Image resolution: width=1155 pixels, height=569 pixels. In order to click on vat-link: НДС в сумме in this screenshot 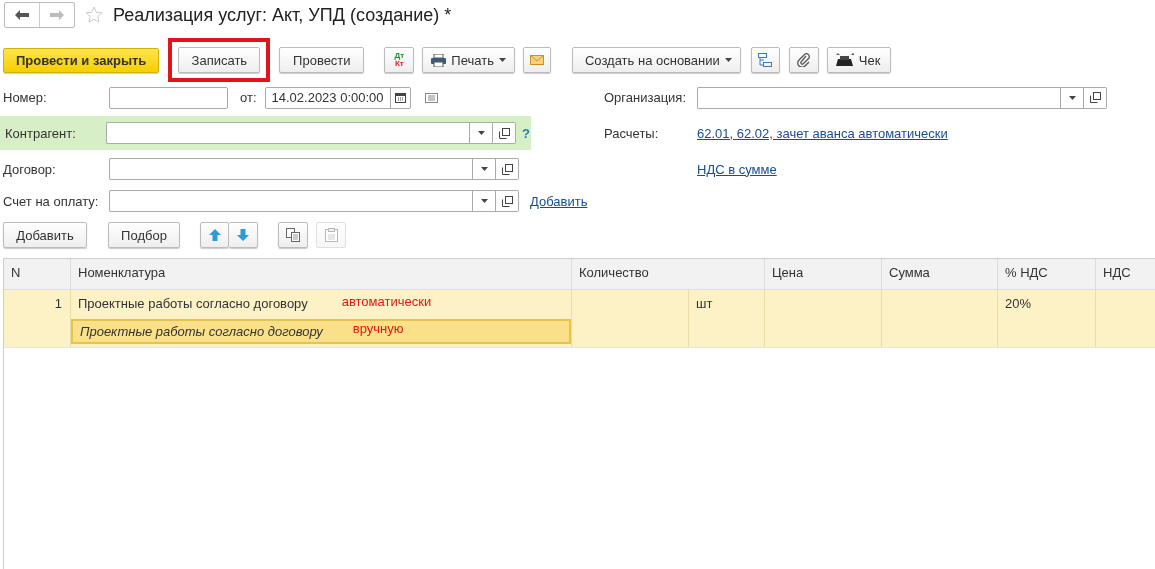, I will do `click(737, 169)`.